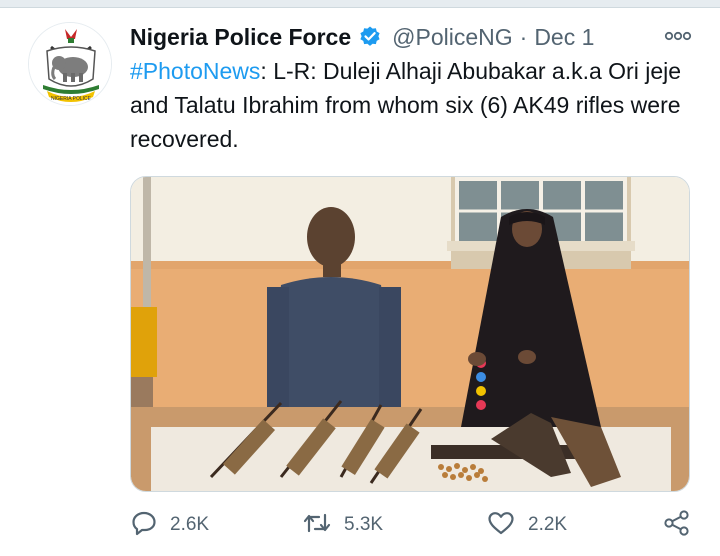 The width and height of the screenshot is (720, 556). I want to click on share-icon, so click(677, 525).